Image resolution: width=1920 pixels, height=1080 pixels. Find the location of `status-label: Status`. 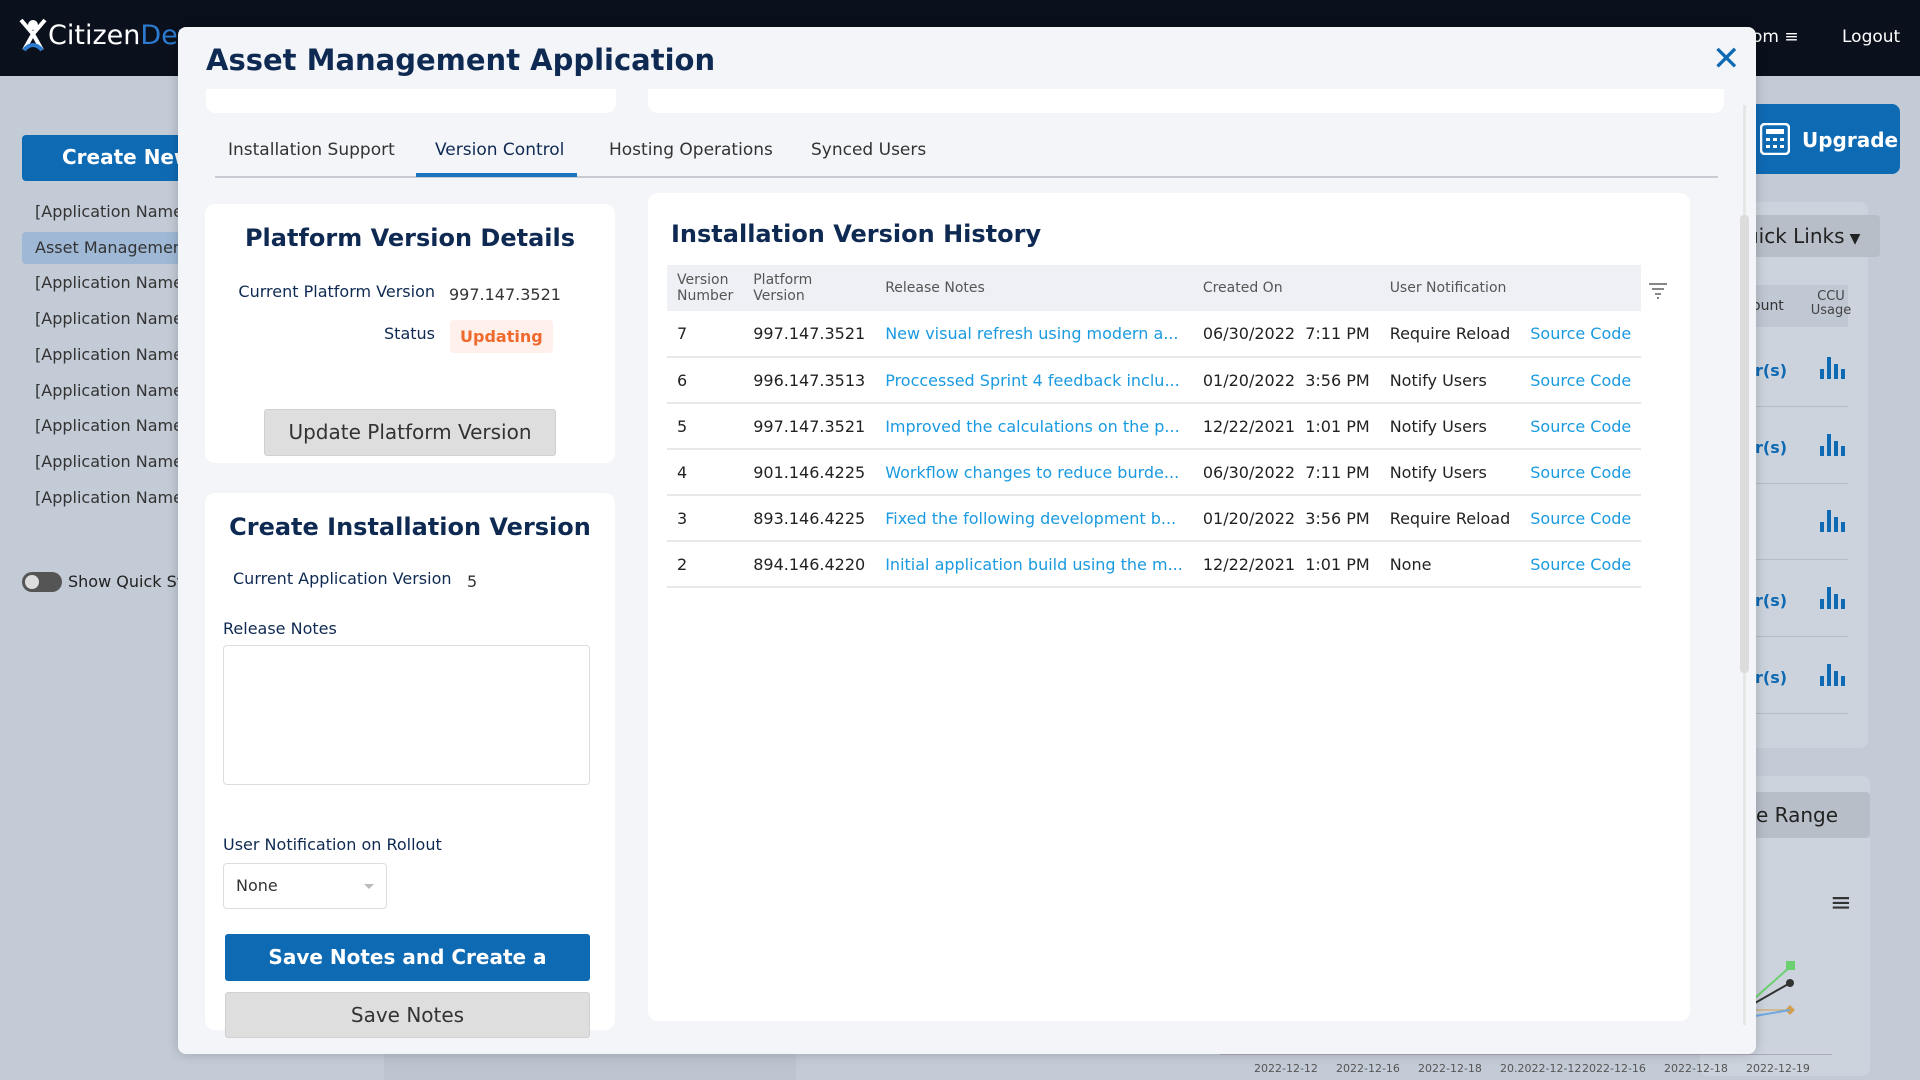

status-label: Status is located at coordinates (409, 333).